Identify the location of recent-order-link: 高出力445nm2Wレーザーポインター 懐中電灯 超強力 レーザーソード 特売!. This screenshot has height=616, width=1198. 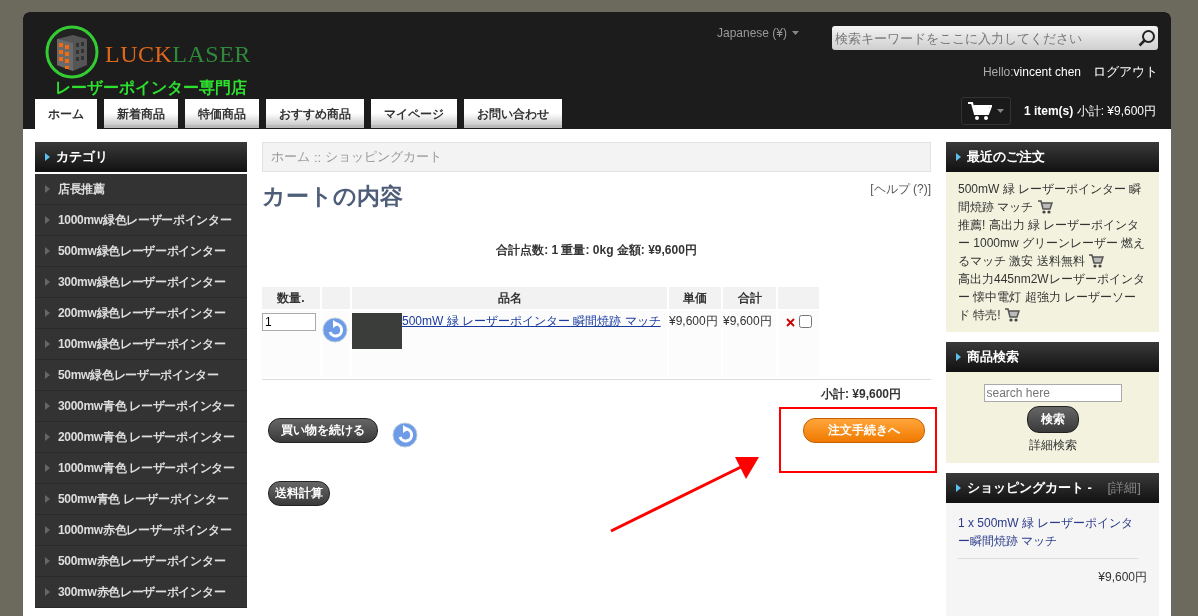
(1052, 297).